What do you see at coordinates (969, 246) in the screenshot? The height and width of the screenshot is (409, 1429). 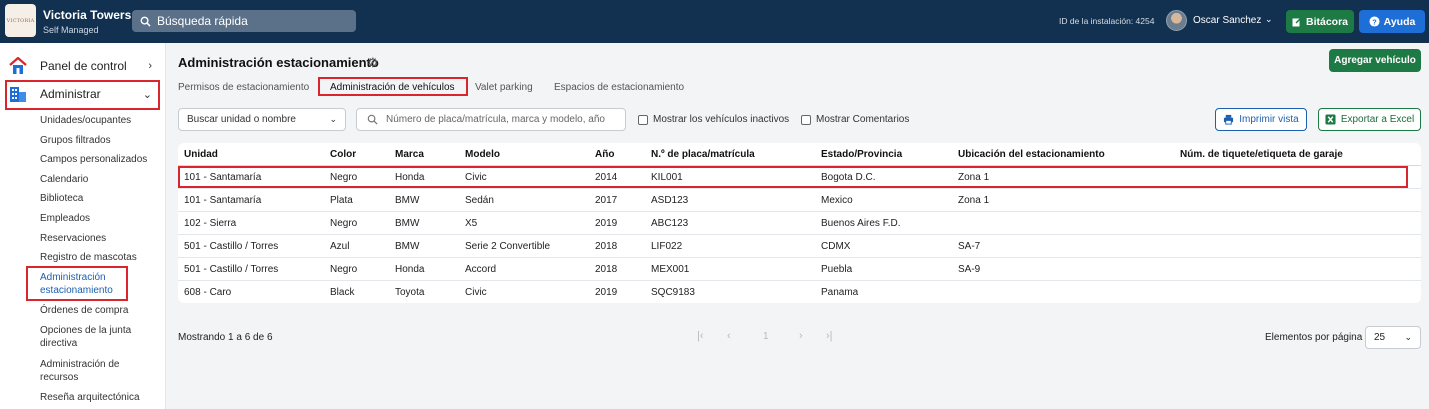 I see `cell-location: SA-7` at bounding box center [969, 246].